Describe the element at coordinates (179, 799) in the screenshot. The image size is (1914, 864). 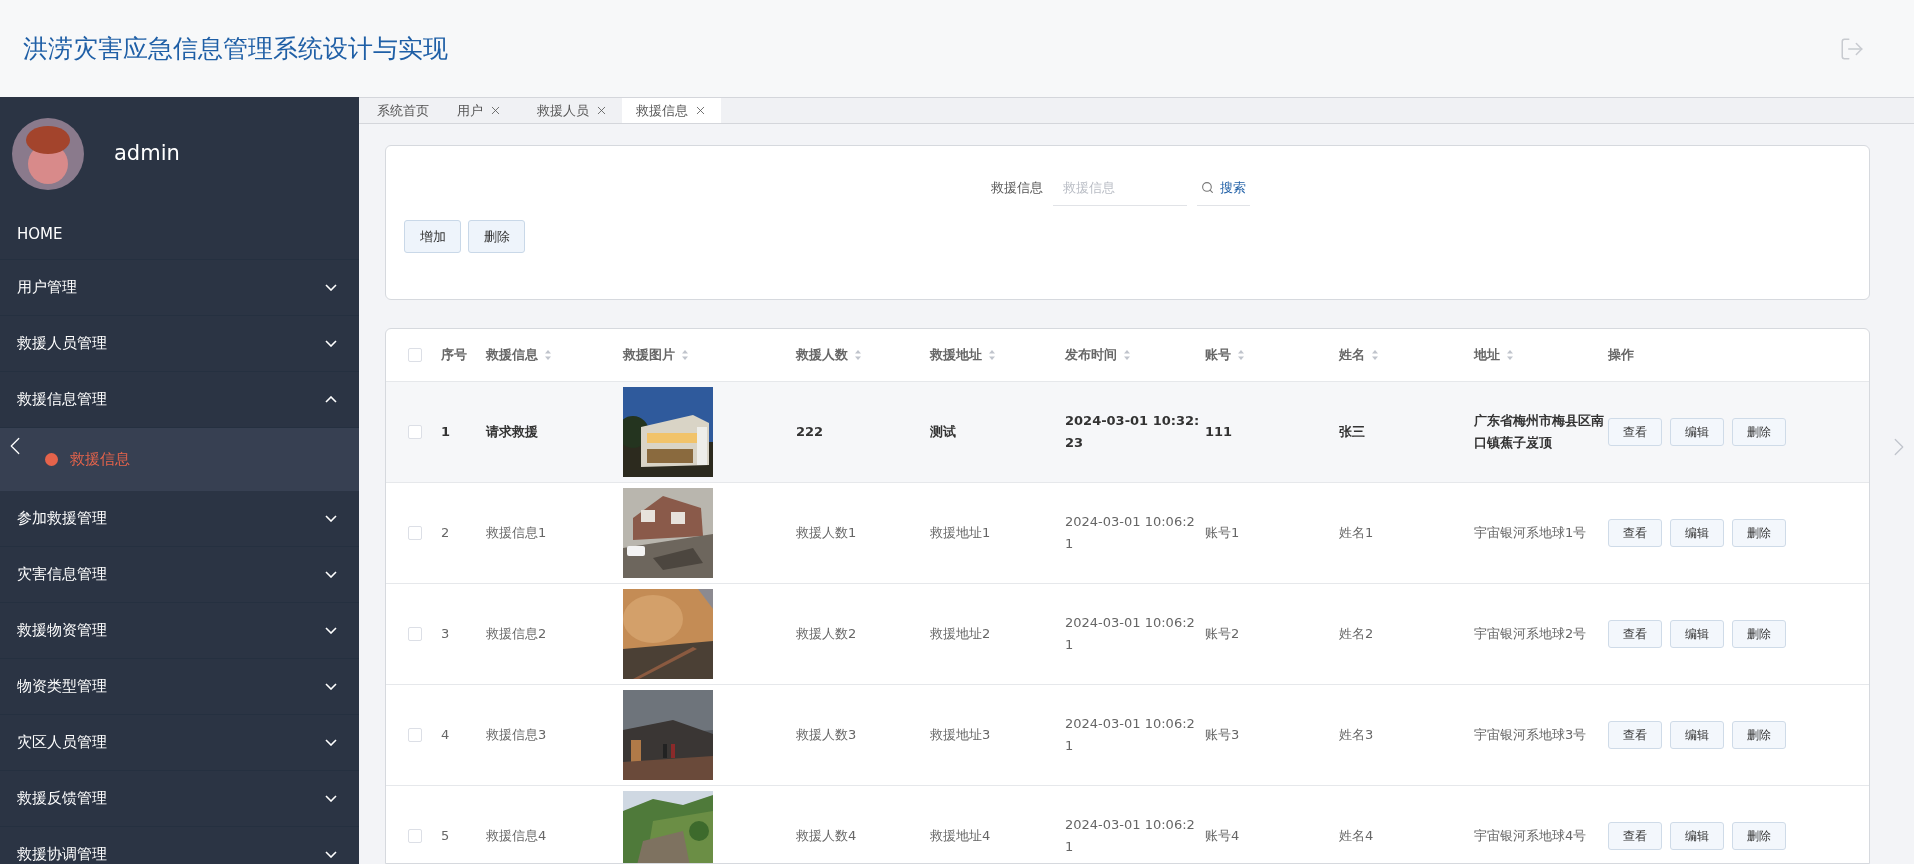
I see `menu-item: 救援反馈管理` at that location.